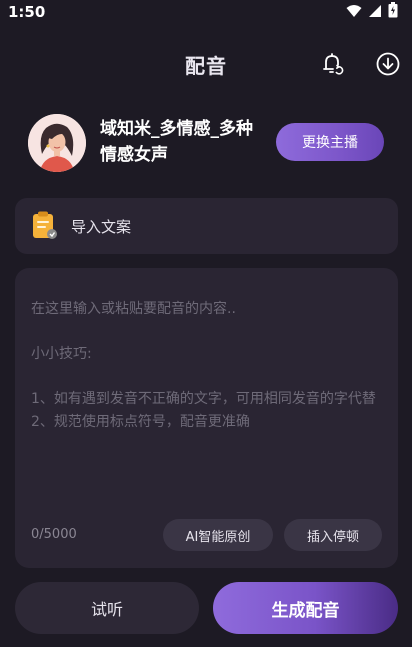 The width and height of the screenshot is (412, 647). I want to click on generate-dubbing-button: 生成配音, so click(305, 608).